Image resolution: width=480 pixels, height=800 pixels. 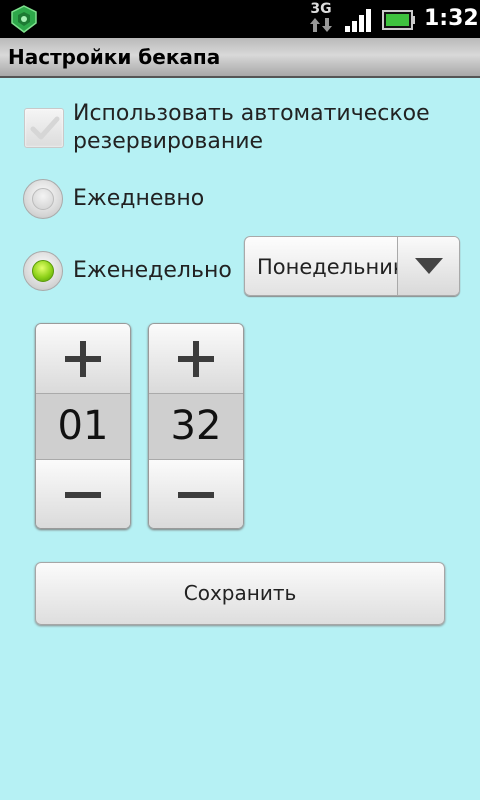 I want to click on status-bar: 3G 1:32, so click(x=240, y=19).